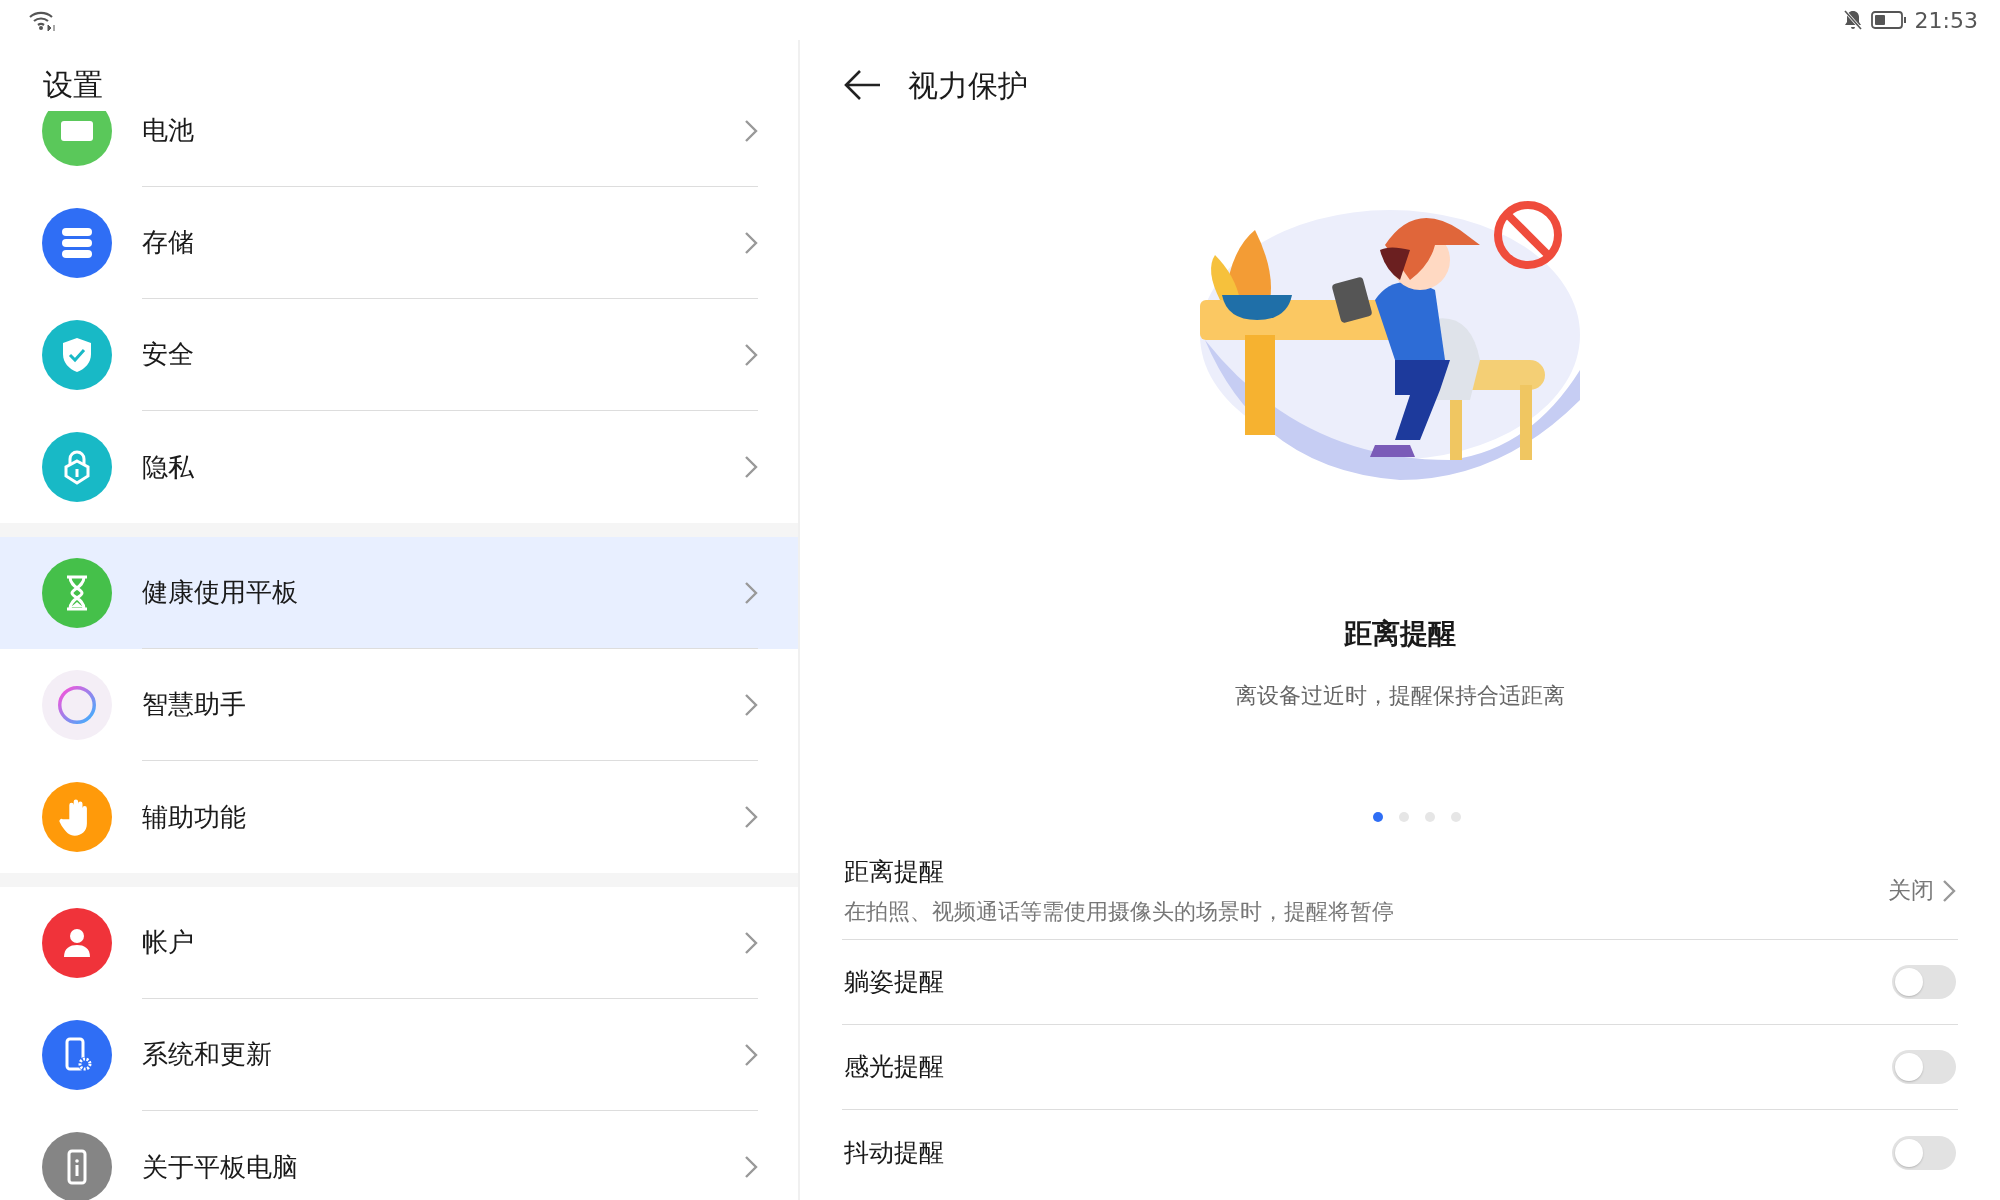 This screenshot has height=1200, width=2000. I want to click on feature-description: 离设备过近时，提醒保持合适距离, so click(1400, 696).